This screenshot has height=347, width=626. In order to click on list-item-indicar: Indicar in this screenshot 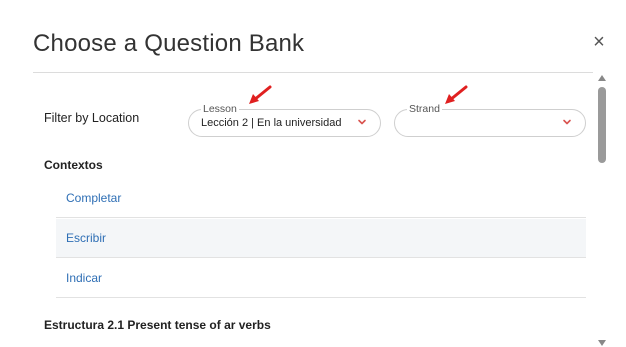, I will do `click(321, 278)`.